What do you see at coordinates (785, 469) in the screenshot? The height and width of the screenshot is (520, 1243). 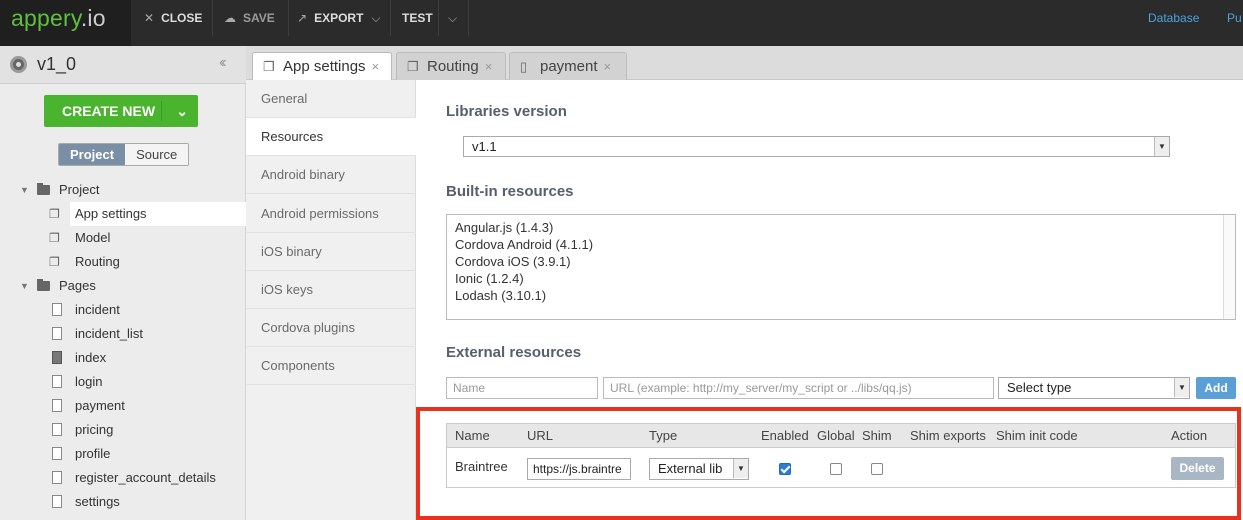 I see `enabled-checkbox` at bounding box center [785, 469].